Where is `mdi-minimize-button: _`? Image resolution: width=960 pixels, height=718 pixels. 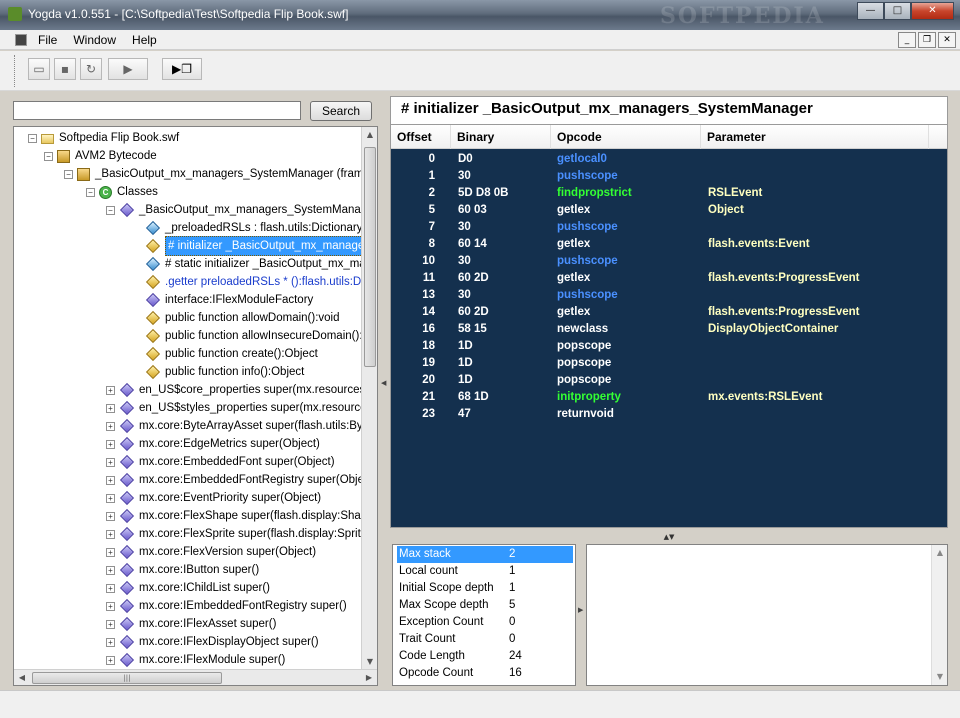
mdi-minimize-button: _ is located at coordinates (907, 40).